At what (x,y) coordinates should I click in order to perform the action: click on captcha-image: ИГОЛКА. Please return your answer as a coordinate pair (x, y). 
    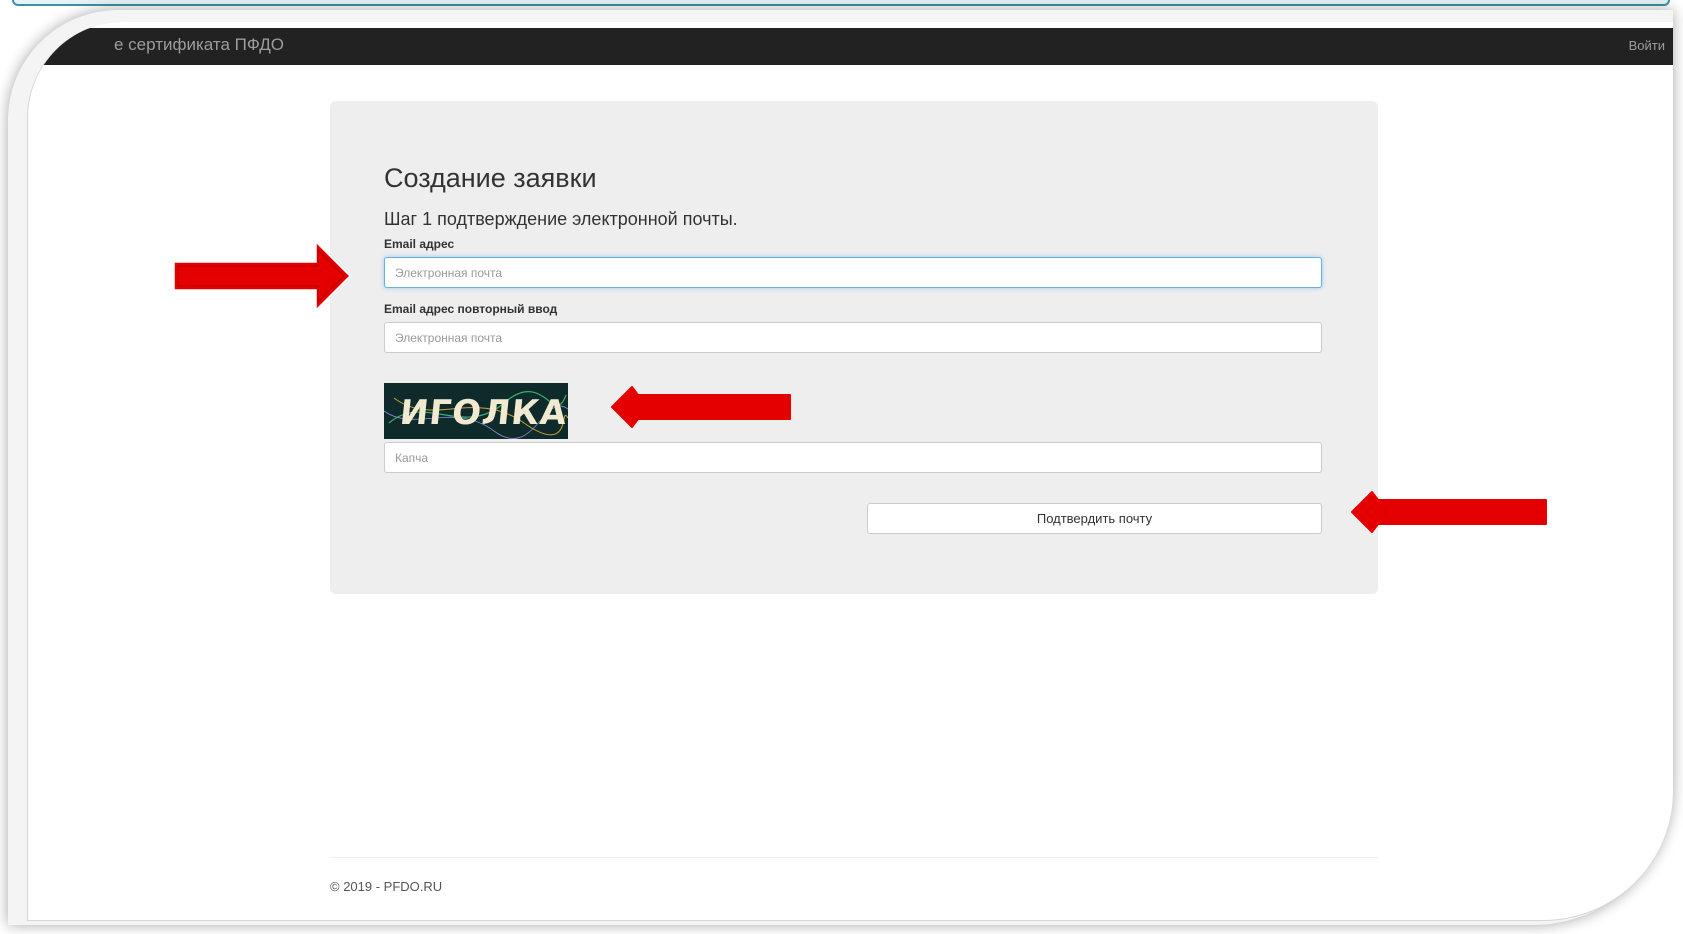
    Looking at the image, I should click on (476, 411).